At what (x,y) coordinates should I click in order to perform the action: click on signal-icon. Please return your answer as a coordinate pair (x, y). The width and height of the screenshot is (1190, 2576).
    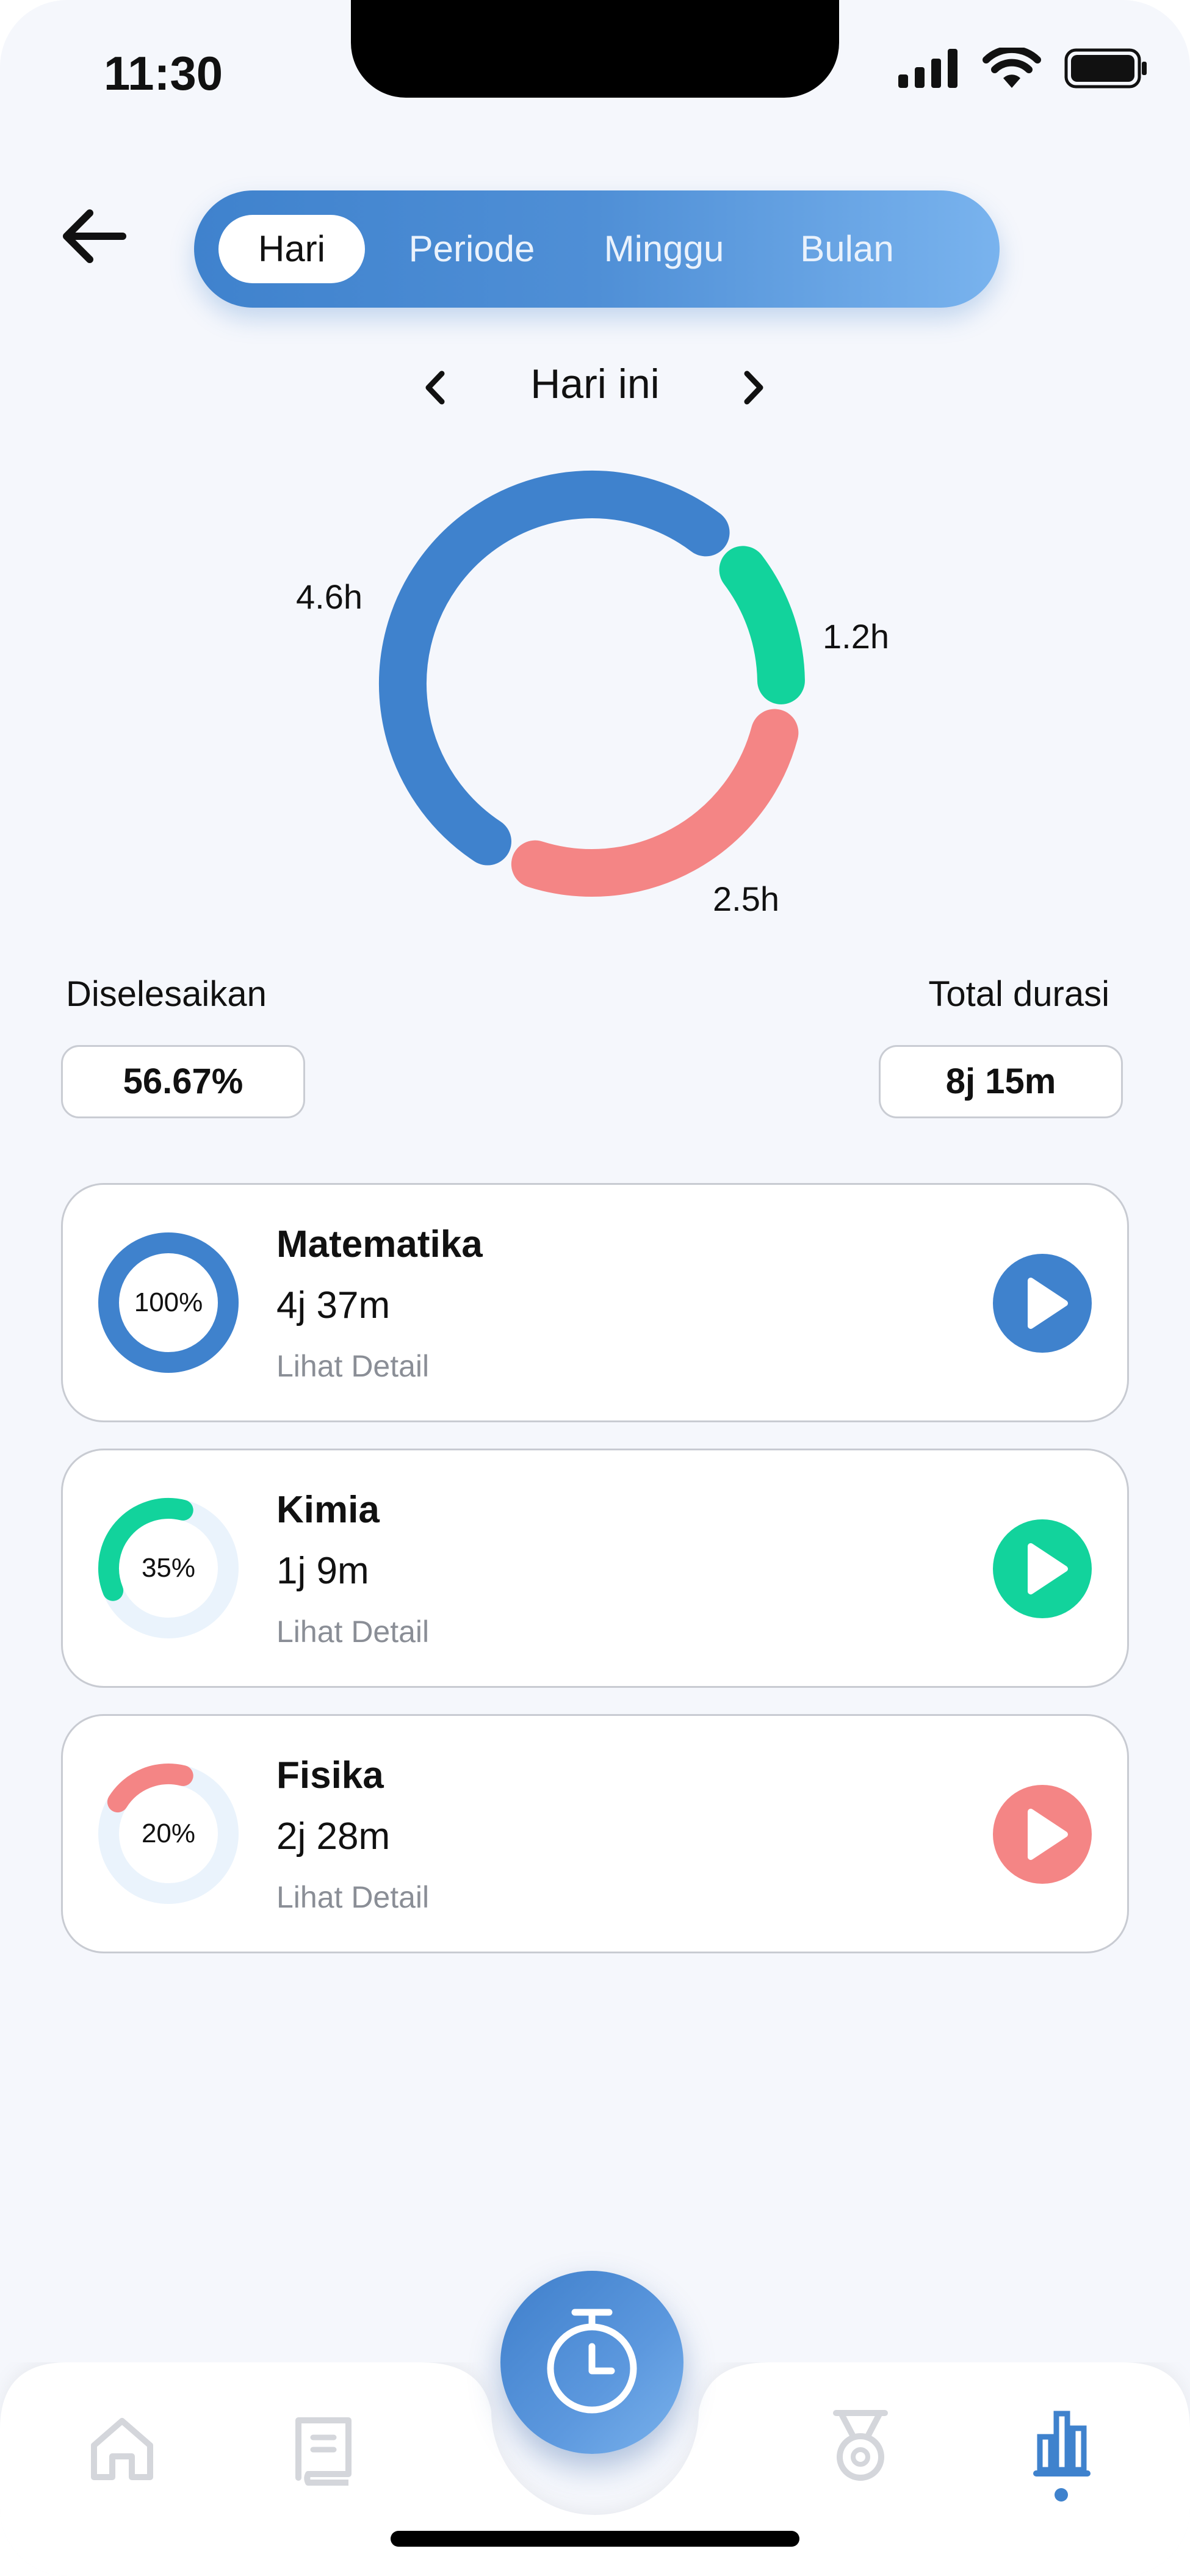
    Looking at the image, I should click on (927, 68).